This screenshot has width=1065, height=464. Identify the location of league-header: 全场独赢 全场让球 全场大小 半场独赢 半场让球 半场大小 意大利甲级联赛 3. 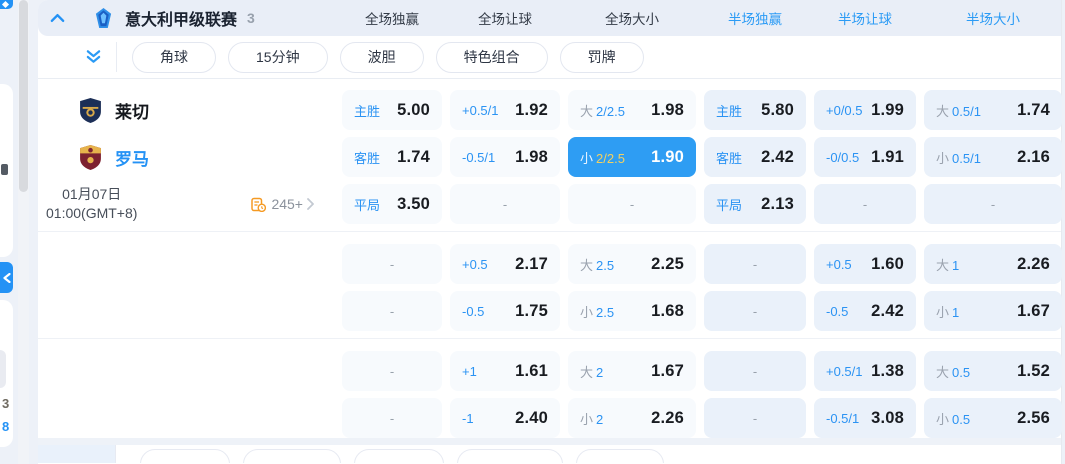
(549, 18).